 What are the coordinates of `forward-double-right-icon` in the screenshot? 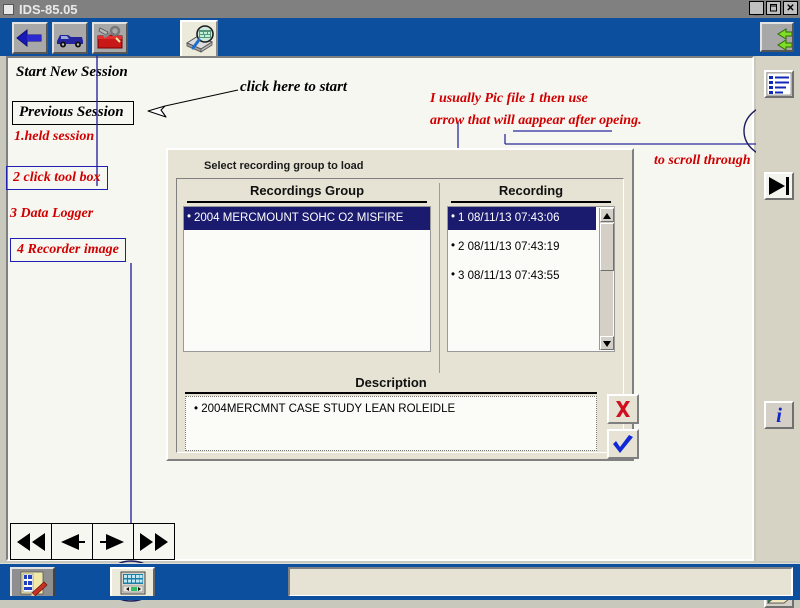 It's located at (154, 541).